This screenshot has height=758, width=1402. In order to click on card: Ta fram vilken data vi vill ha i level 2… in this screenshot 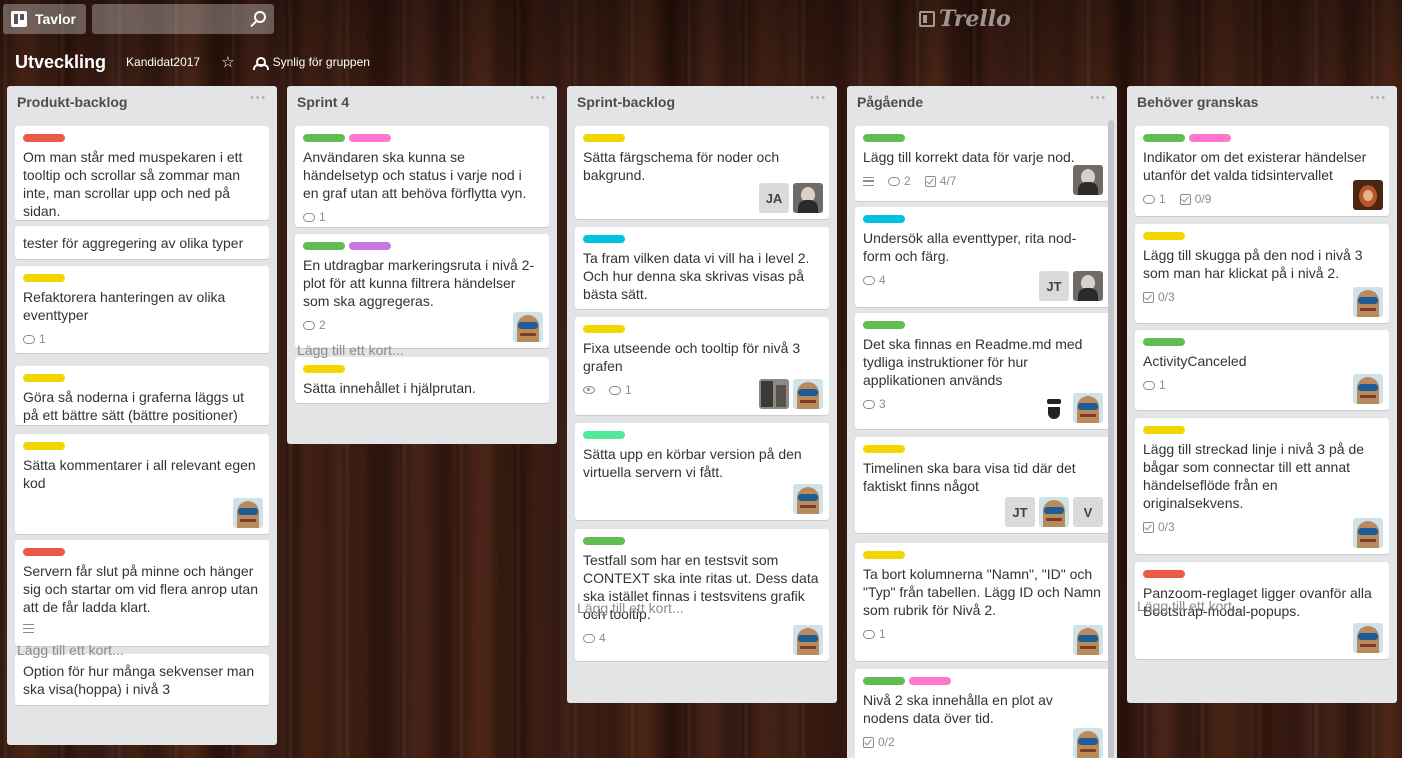, I will do `click(702, 268)`.